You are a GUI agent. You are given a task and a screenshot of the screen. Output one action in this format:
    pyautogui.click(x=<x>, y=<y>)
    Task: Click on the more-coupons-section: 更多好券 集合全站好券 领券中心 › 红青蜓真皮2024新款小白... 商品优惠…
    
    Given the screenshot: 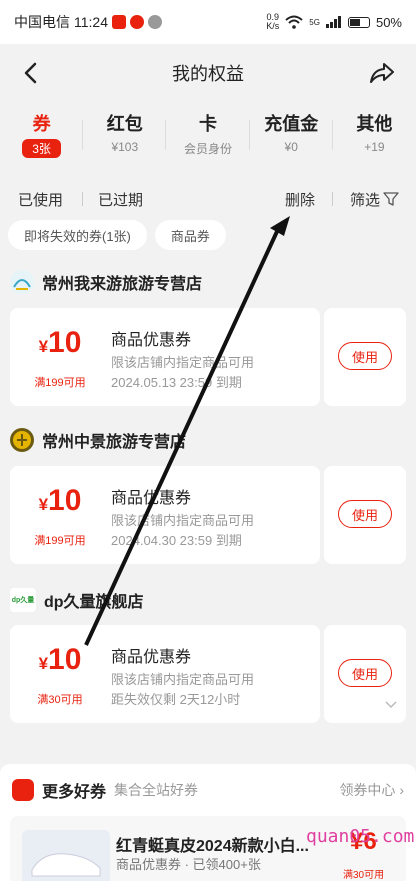 What is the action you would take?
    pyautogui.click(x=208, y=822)
    